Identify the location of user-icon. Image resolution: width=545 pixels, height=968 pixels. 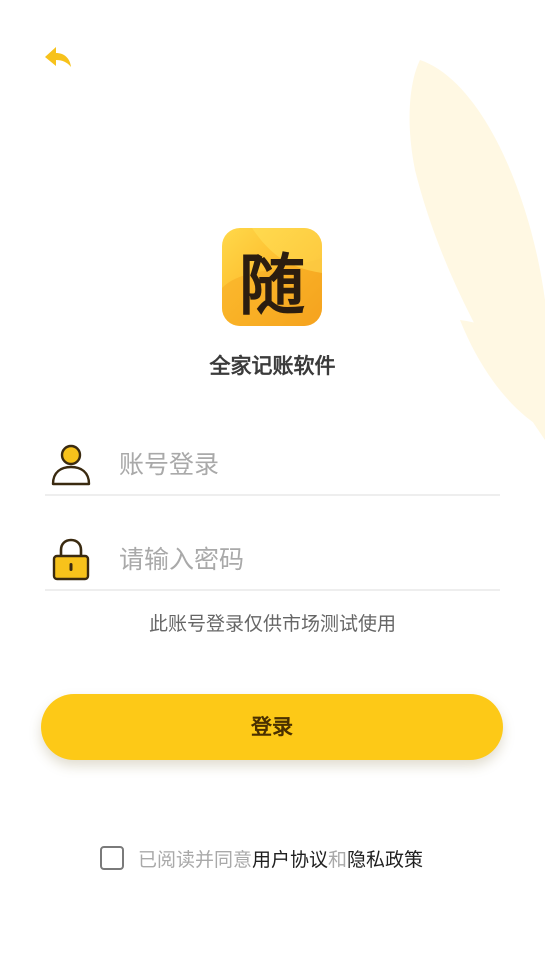
(71, 465).